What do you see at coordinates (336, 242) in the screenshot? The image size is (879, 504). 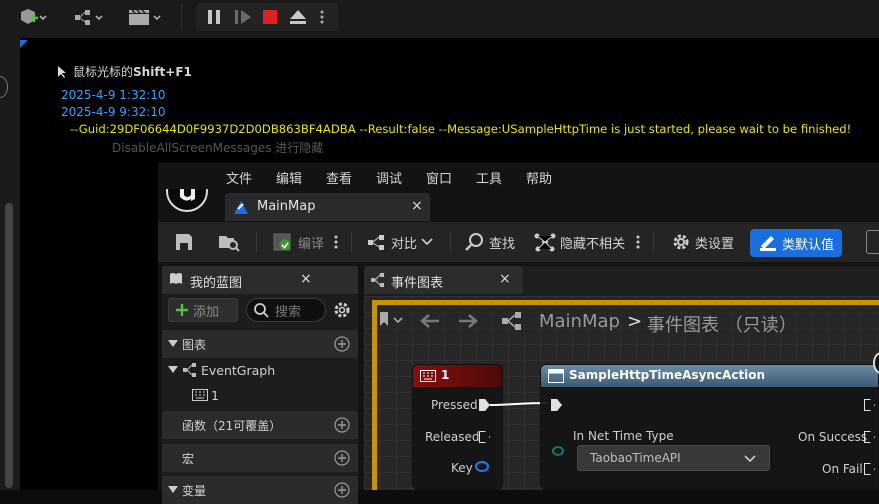 I see `compile-options-button` at bounding box center [336, 242].